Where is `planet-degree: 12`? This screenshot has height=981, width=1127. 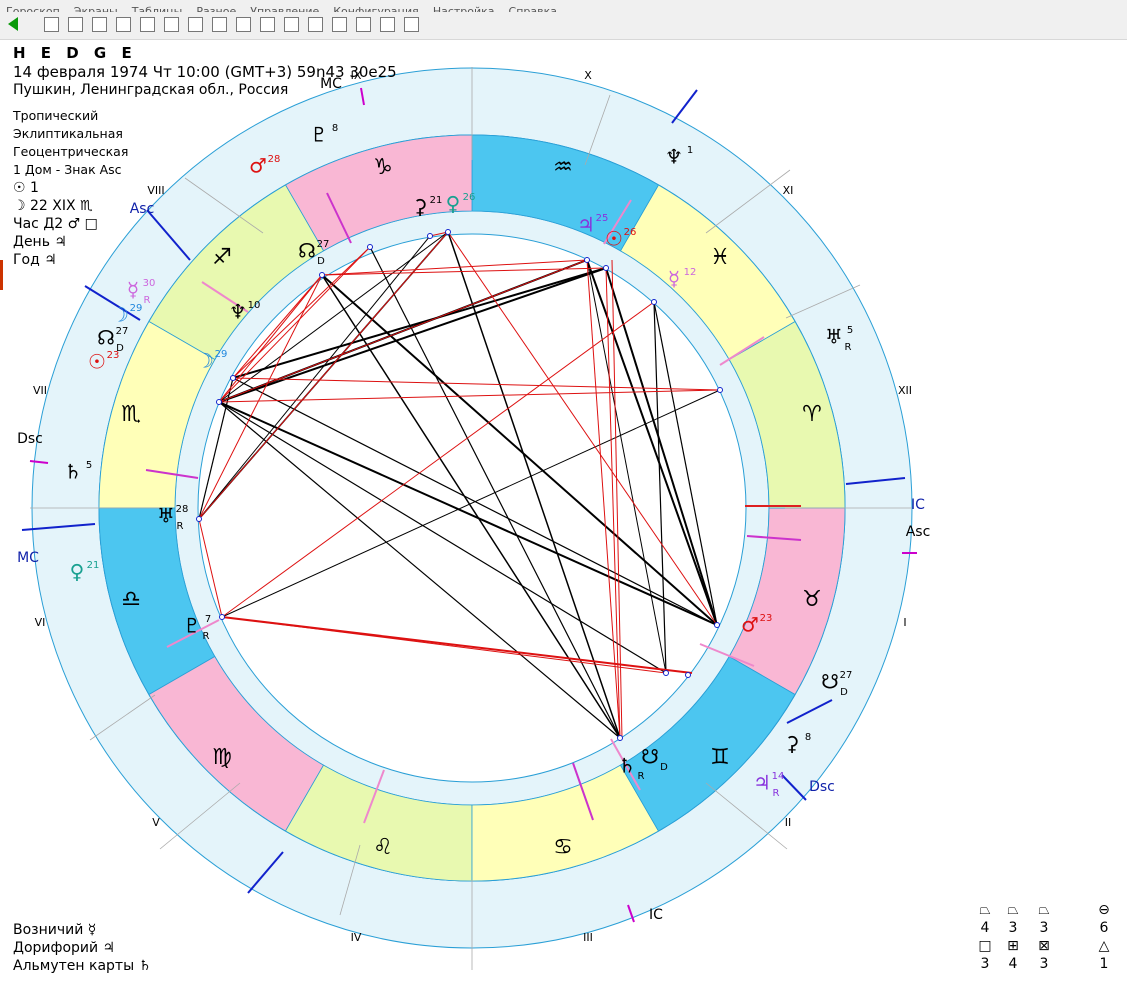 planet-degree: 12 is located at coordinates (690, 272).